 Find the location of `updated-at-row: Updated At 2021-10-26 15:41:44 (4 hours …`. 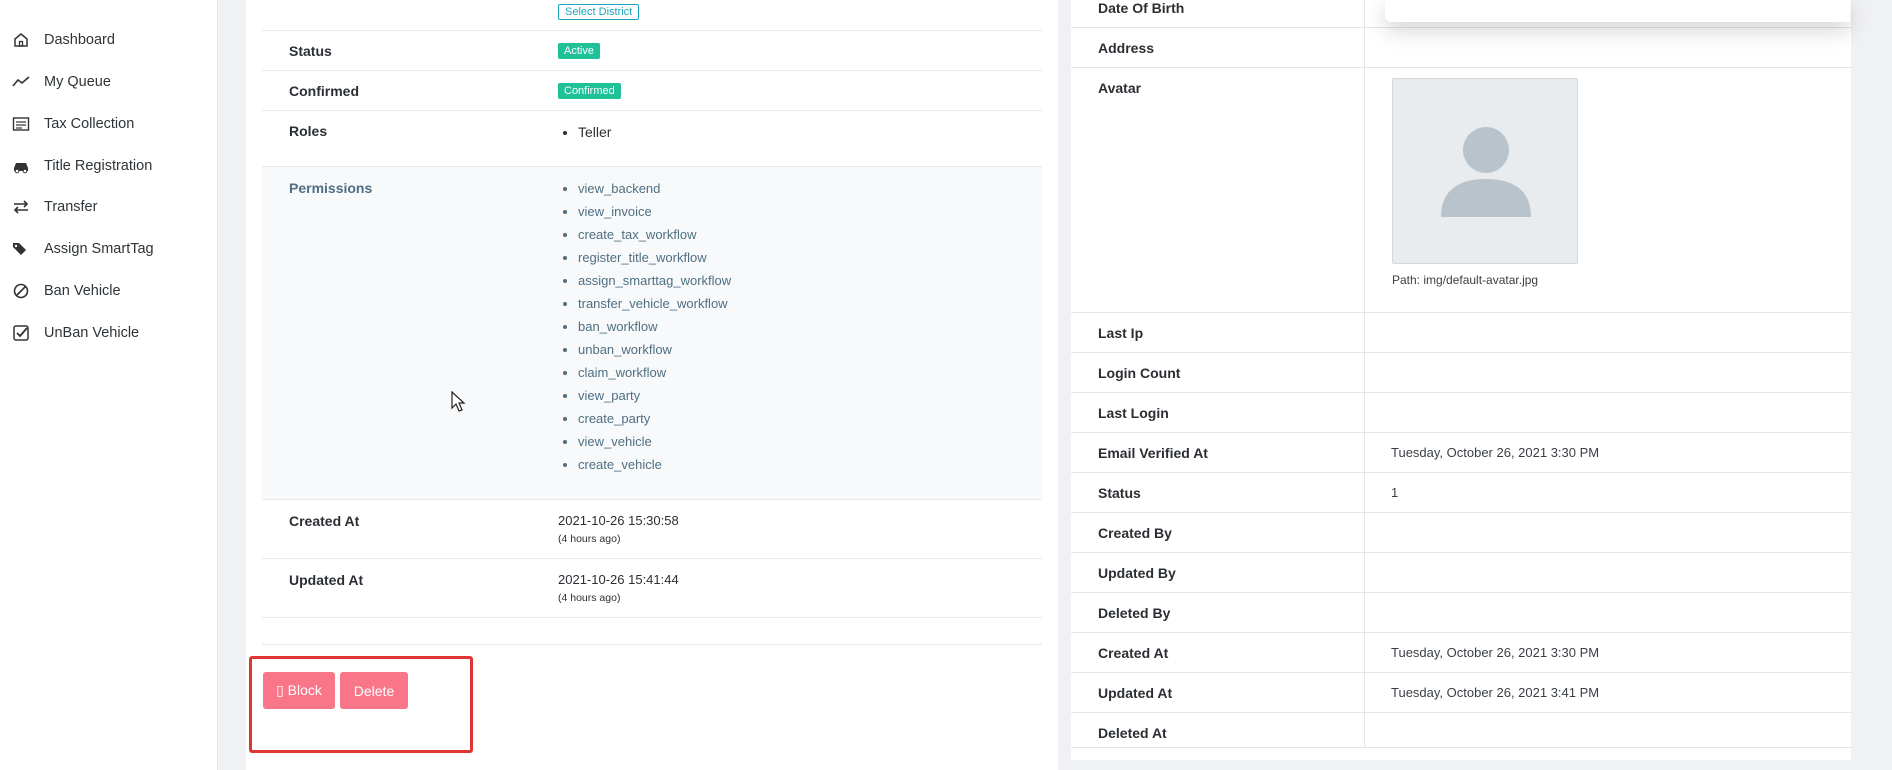

updated-at-row: Updated At 2021-10-26 15:41:44 (4 hours … is located at coordinates (652, 588).